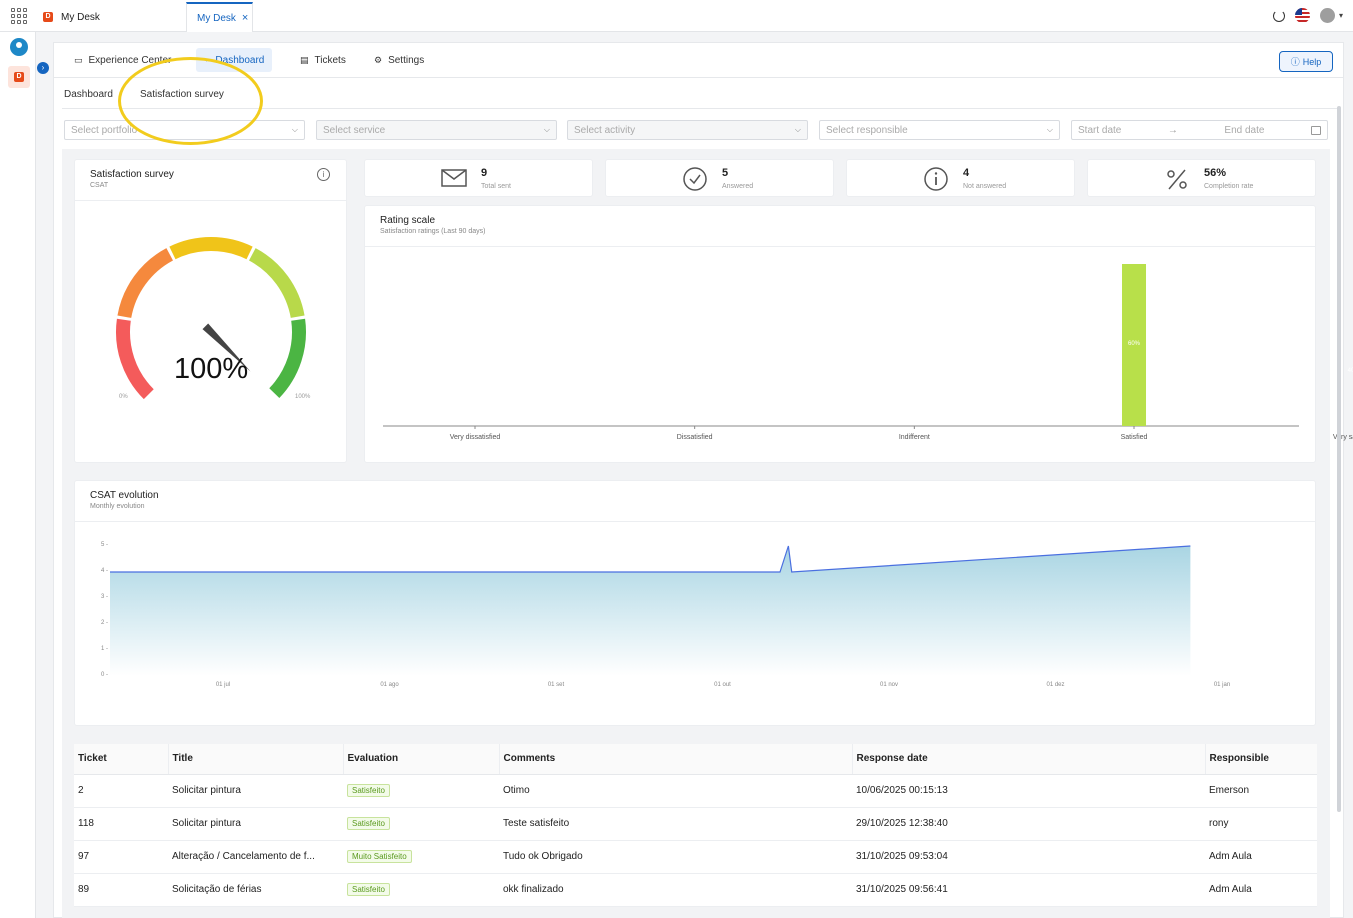 The height and width of the screenshot is (918, 1353). Describe the element at coordinates (1244, 130) in the screenshot. I see `end-date-input: End date` at that location.